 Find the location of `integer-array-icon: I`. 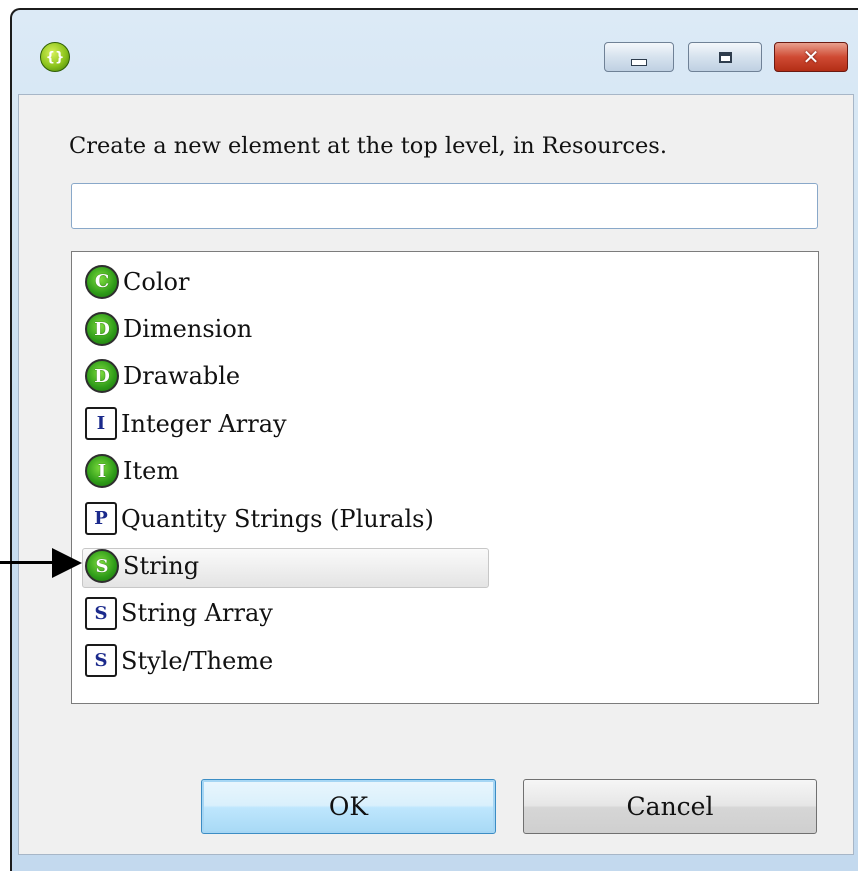

integer-array-icon: I is located at coordinates (101, 424).